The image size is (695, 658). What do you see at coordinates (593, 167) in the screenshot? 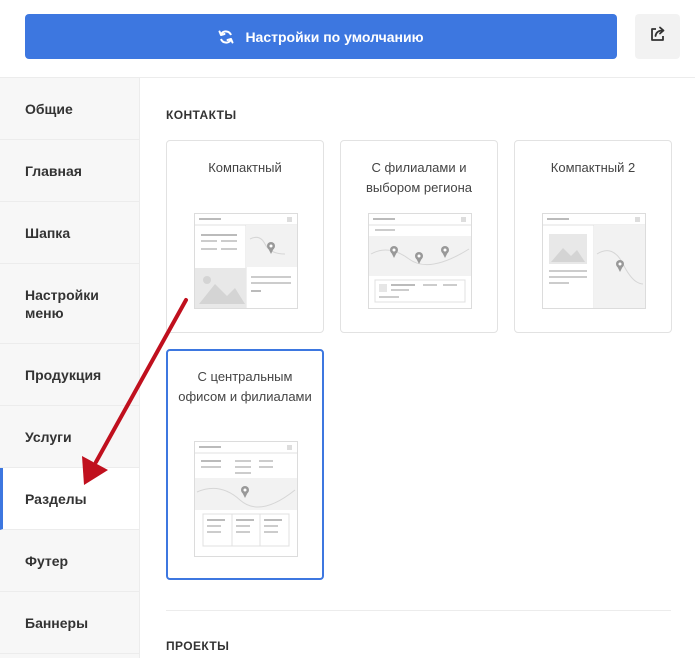
I see `card-title: Компактный 2` at bounding box center [593, 167].